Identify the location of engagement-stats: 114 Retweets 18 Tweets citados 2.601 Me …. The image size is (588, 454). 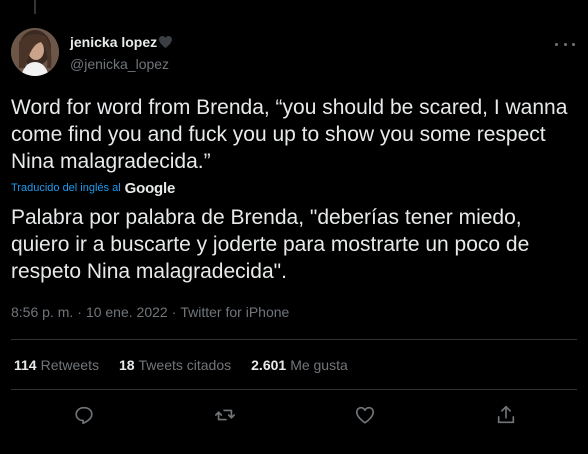
(181, 365).